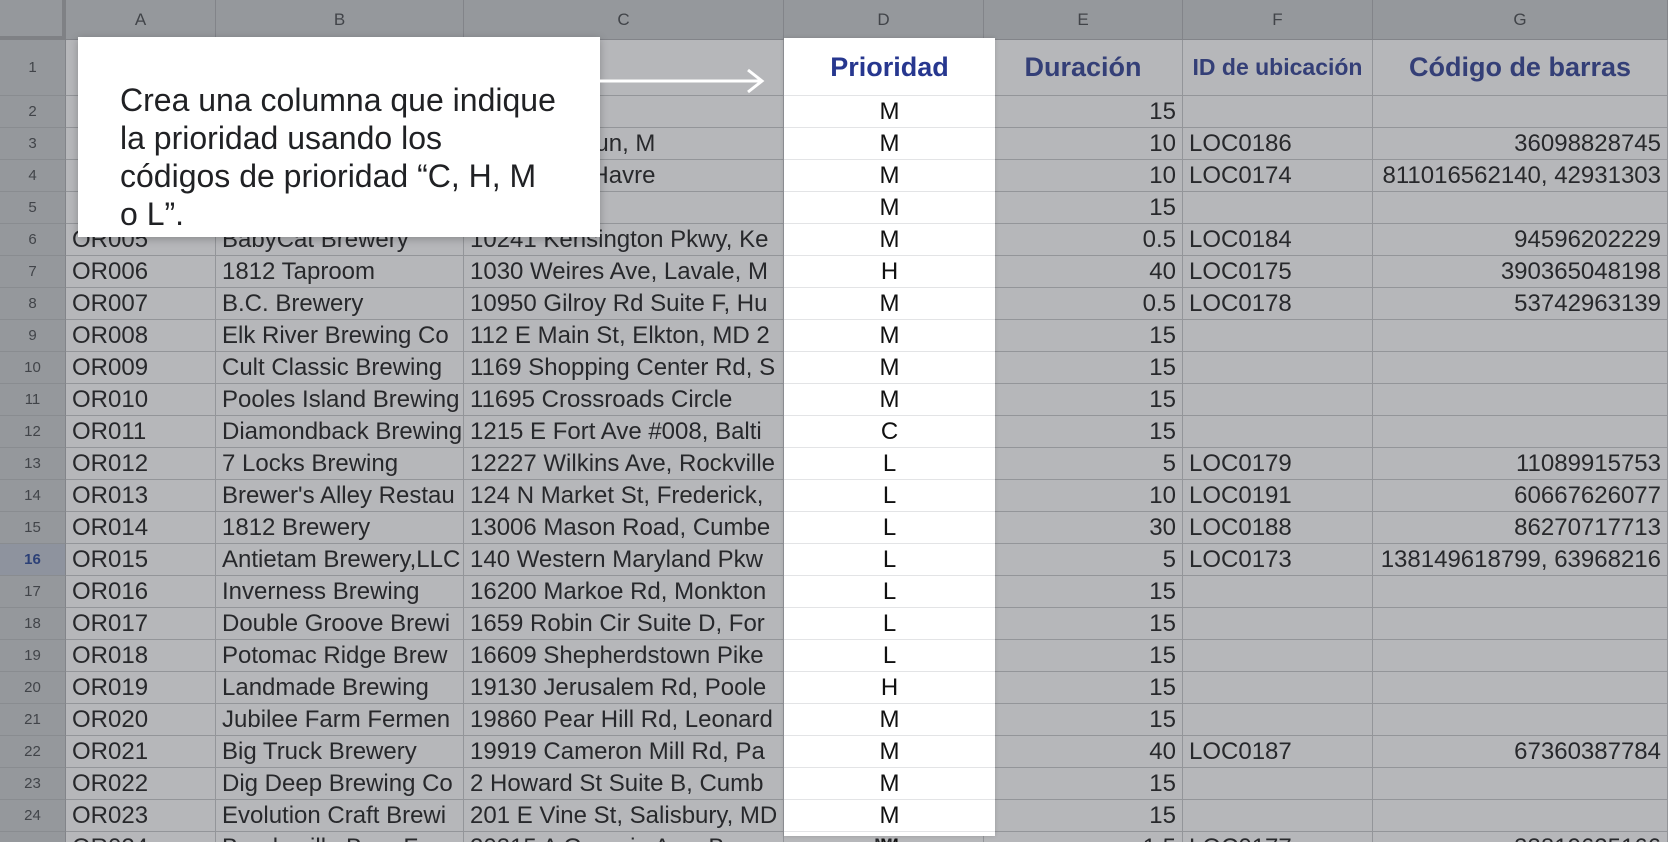 The height and width of the screenshot is (842, 1668). Describe the element at coordinates (340, 20) in the screenshot. I see `column-header-b: B` at that location.